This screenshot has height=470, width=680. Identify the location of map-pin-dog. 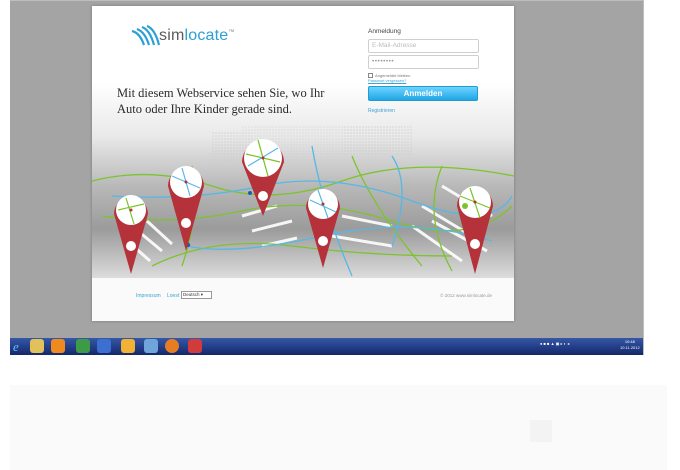
(323, 228).